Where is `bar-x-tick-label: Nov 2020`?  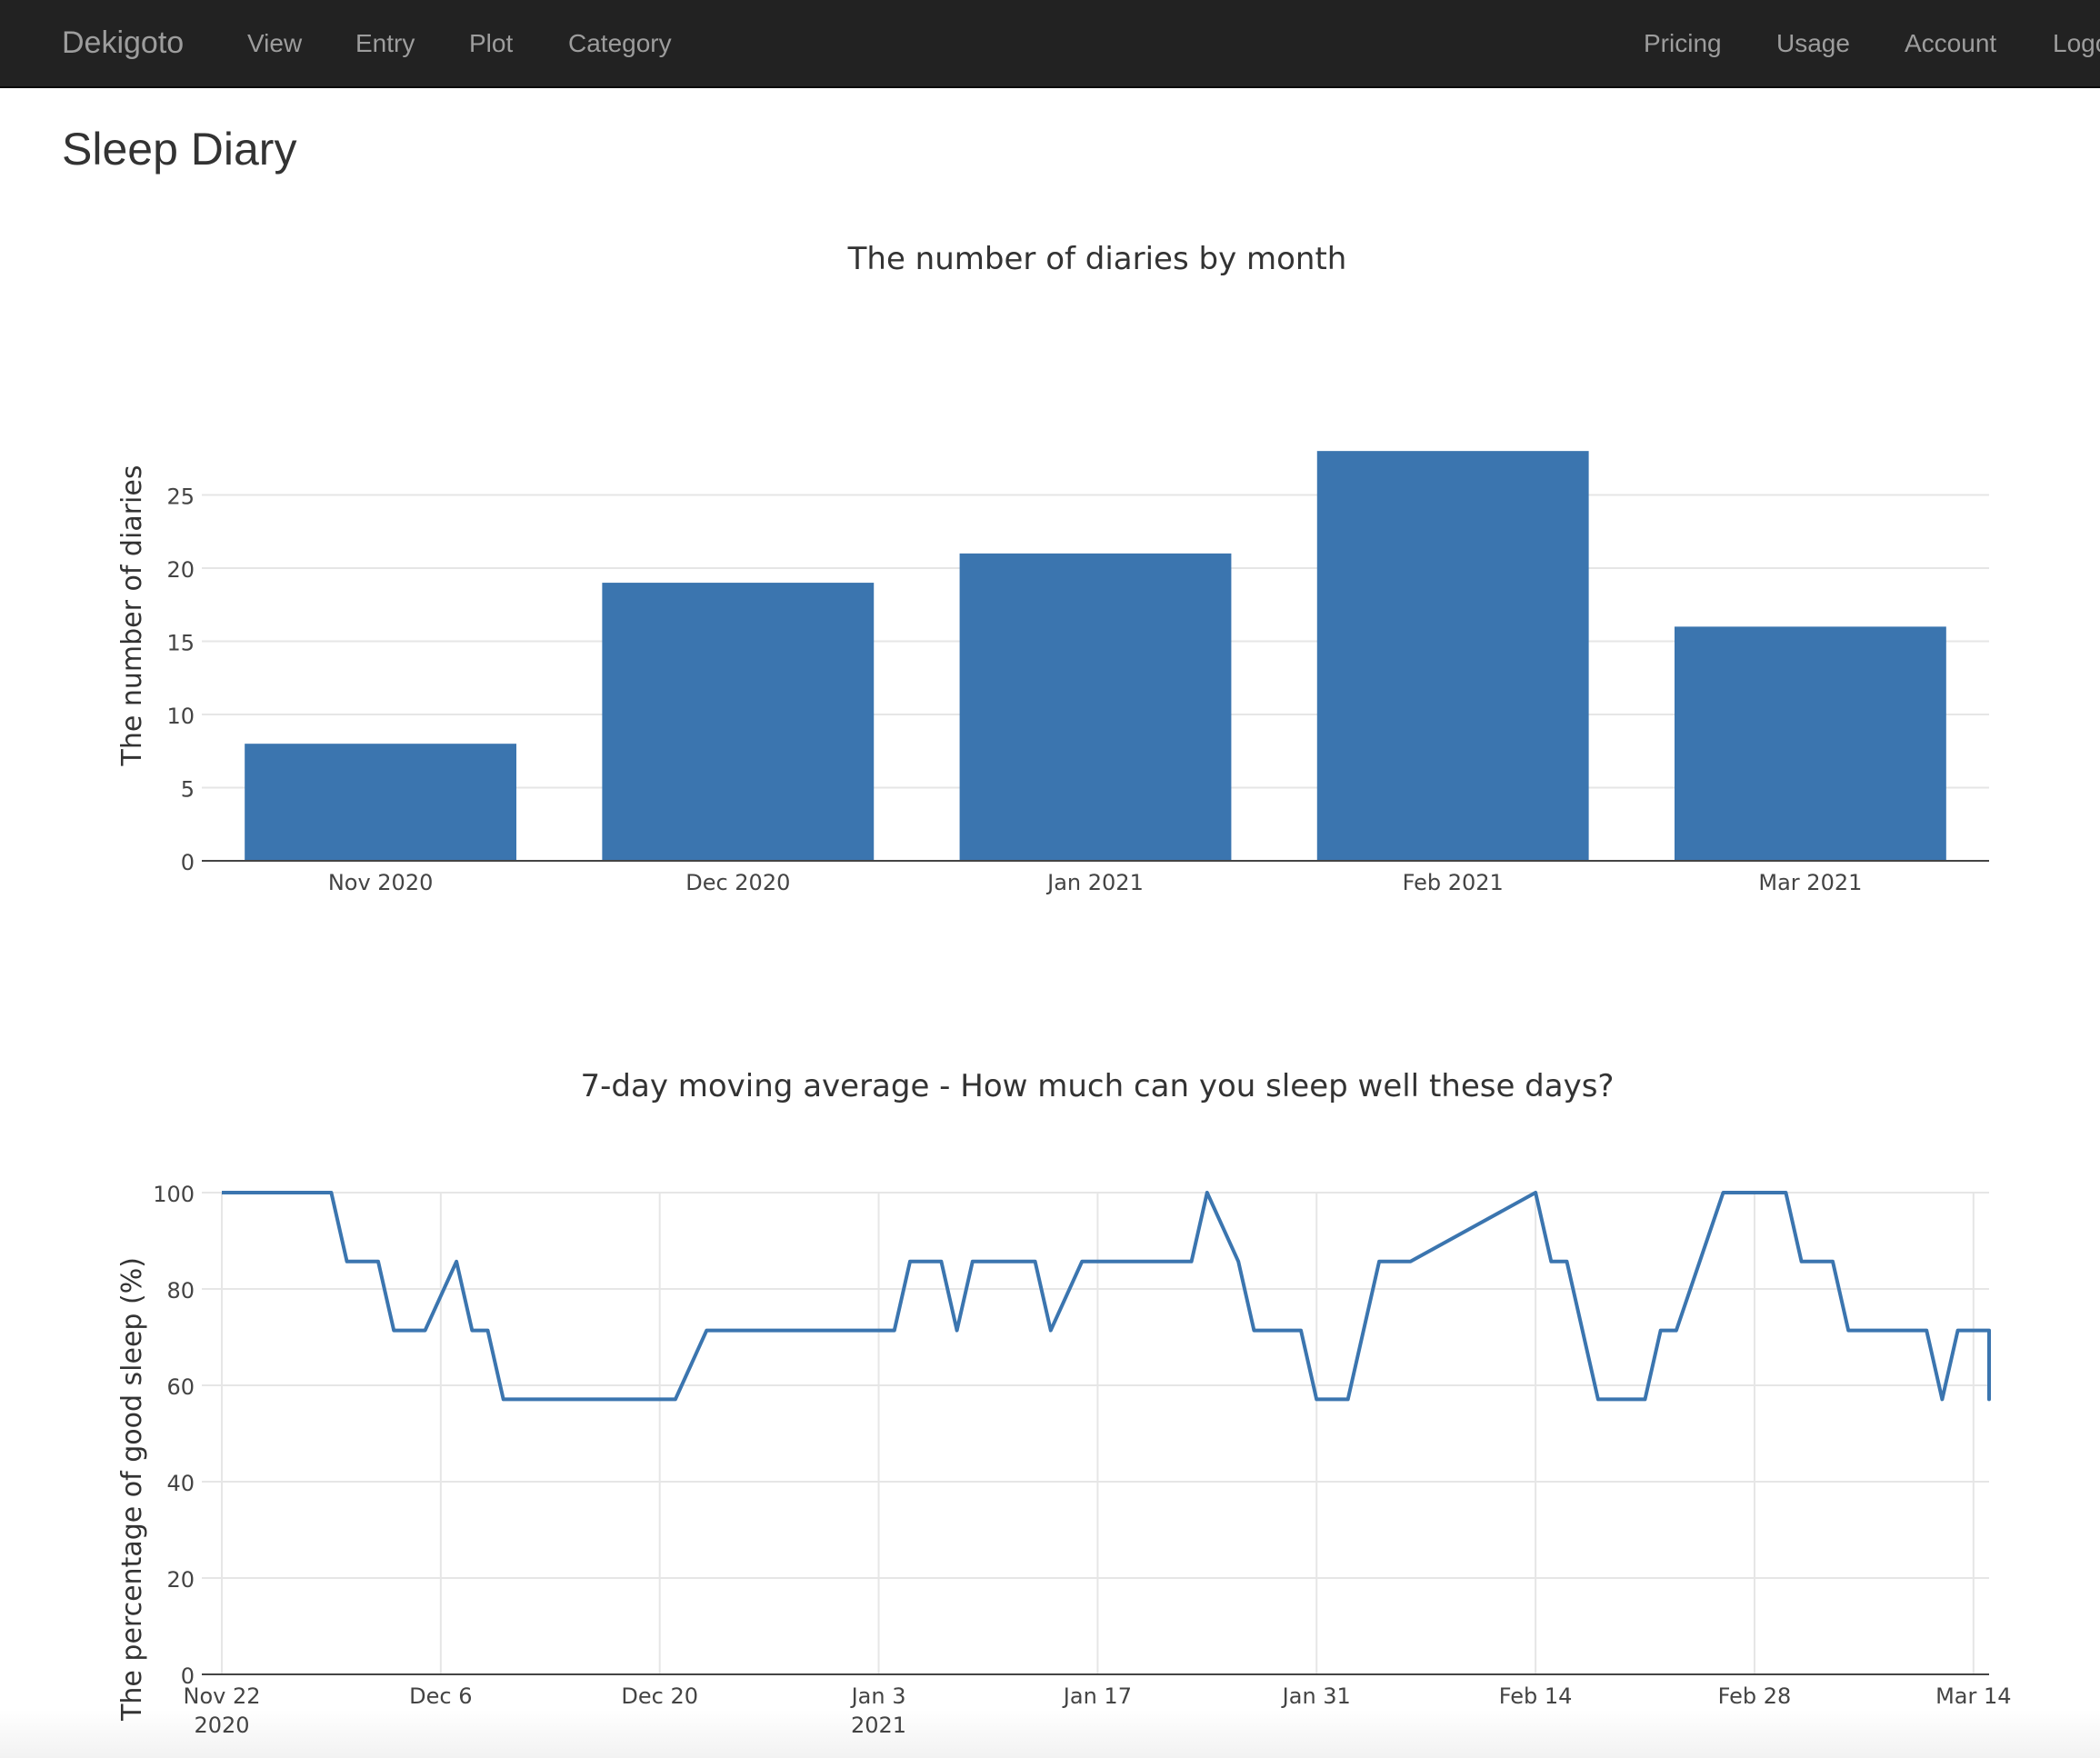 bar-x-tick-label: Nov 2020 is located at coordinates (381, 883).